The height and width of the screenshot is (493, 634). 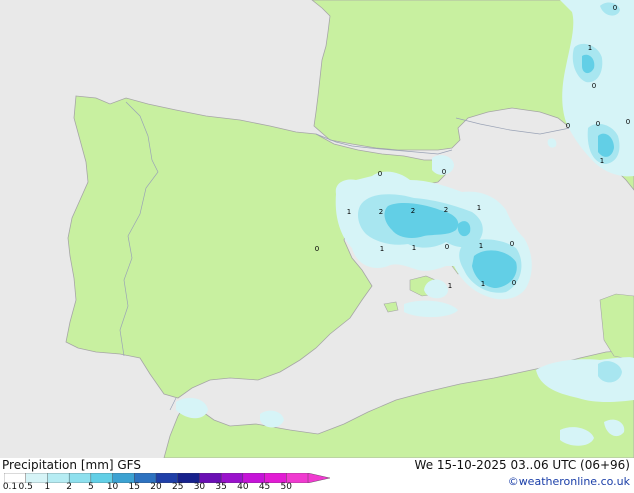 I want to click on colorbar-tick-label: 0.5, so click(x=25, y=487).